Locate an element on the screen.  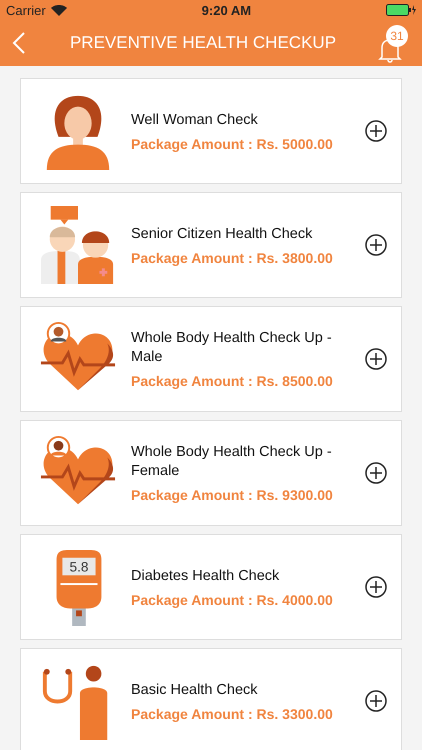
package-name: Diabetes Health Check is located at coordinates (205, 576).